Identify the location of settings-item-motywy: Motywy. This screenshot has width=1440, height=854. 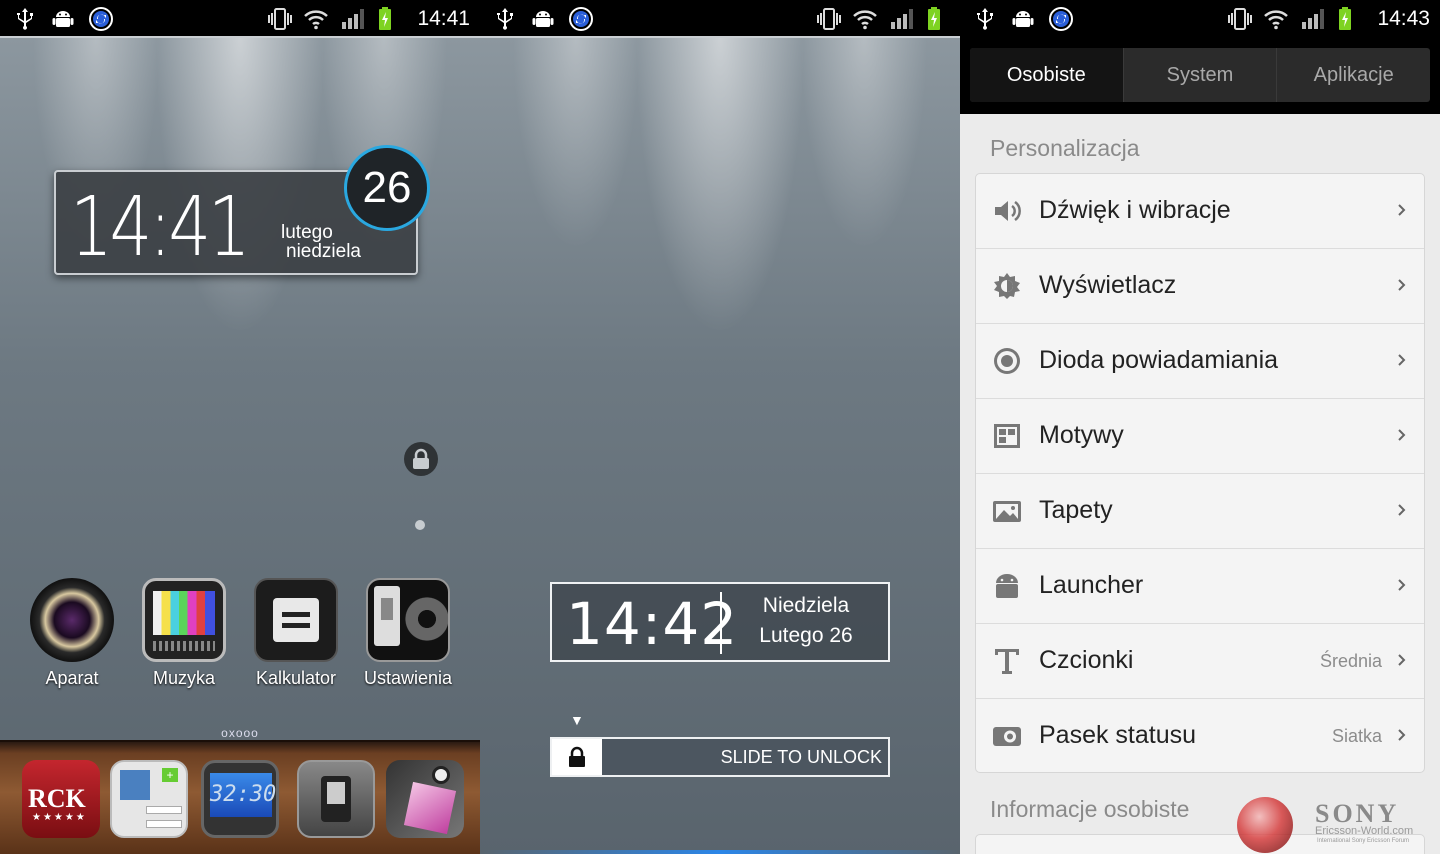
(1200, 436).